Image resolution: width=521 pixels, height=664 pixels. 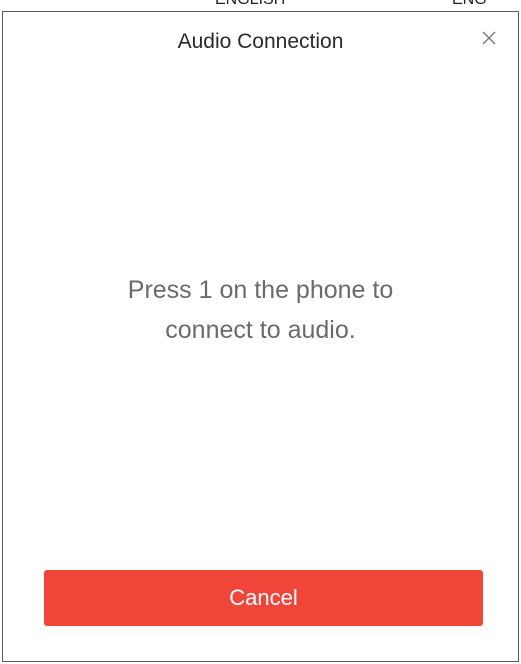 I want to click on cancel-button: Cancel, so click(x=263, y=598).